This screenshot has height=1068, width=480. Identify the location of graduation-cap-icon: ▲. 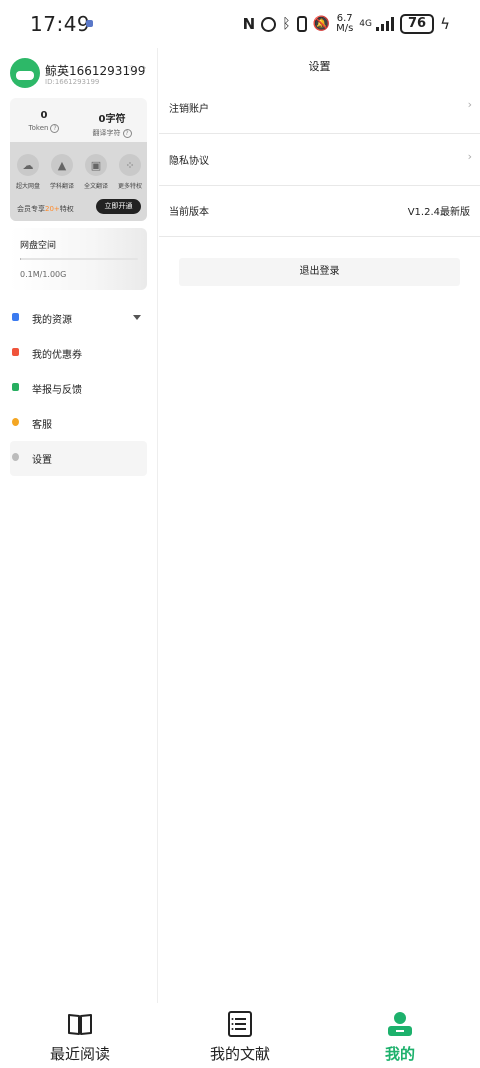
(62, 165).